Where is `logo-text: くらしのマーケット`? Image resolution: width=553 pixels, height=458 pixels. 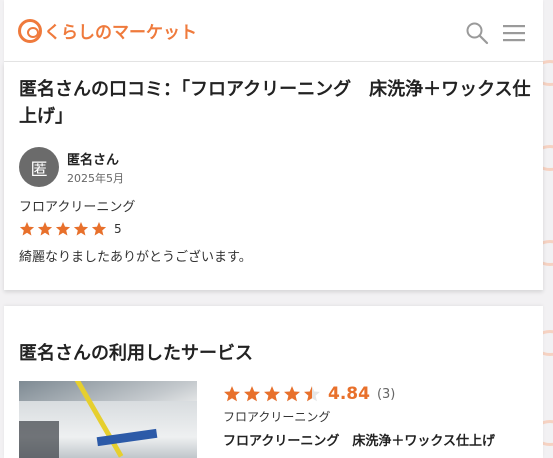
logo-text: くらしのマーケット is located at coordinates (120, 33).